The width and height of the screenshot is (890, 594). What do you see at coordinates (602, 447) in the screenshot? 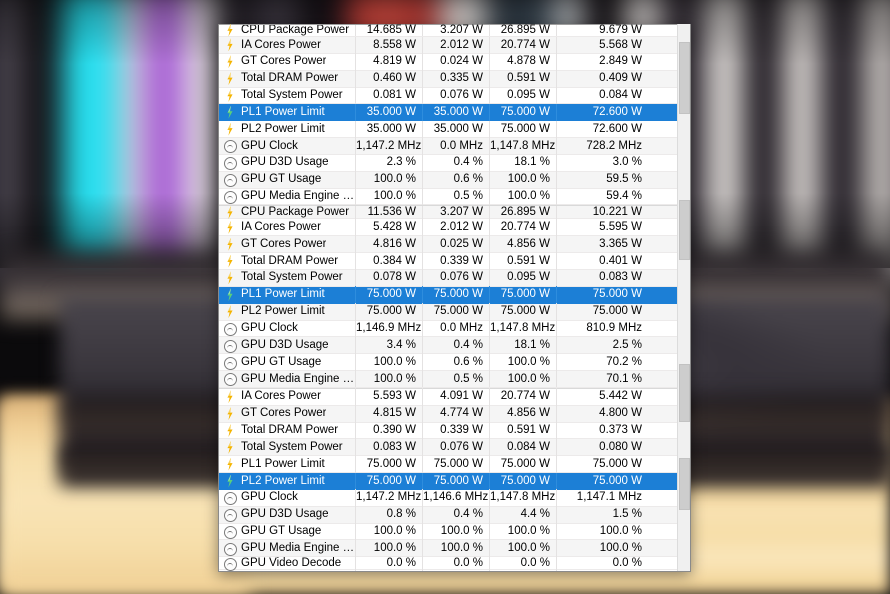
I see `sensor-average-value: 0.080 W` at bounding box center [602, 447].